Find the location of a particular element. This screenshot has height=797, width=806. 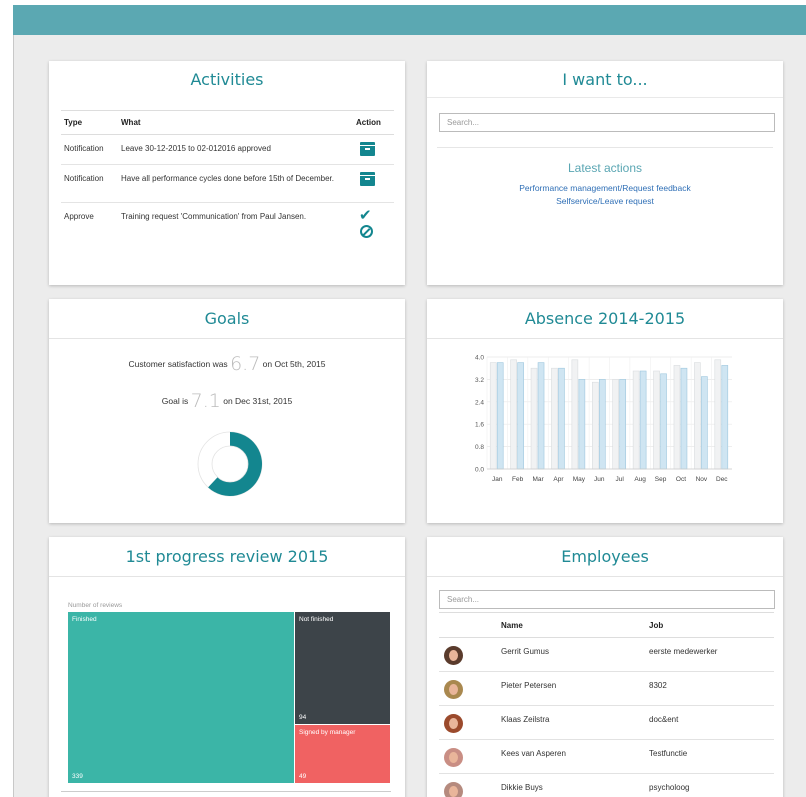

goals-title: Goals is located at coordinates (227, 319).